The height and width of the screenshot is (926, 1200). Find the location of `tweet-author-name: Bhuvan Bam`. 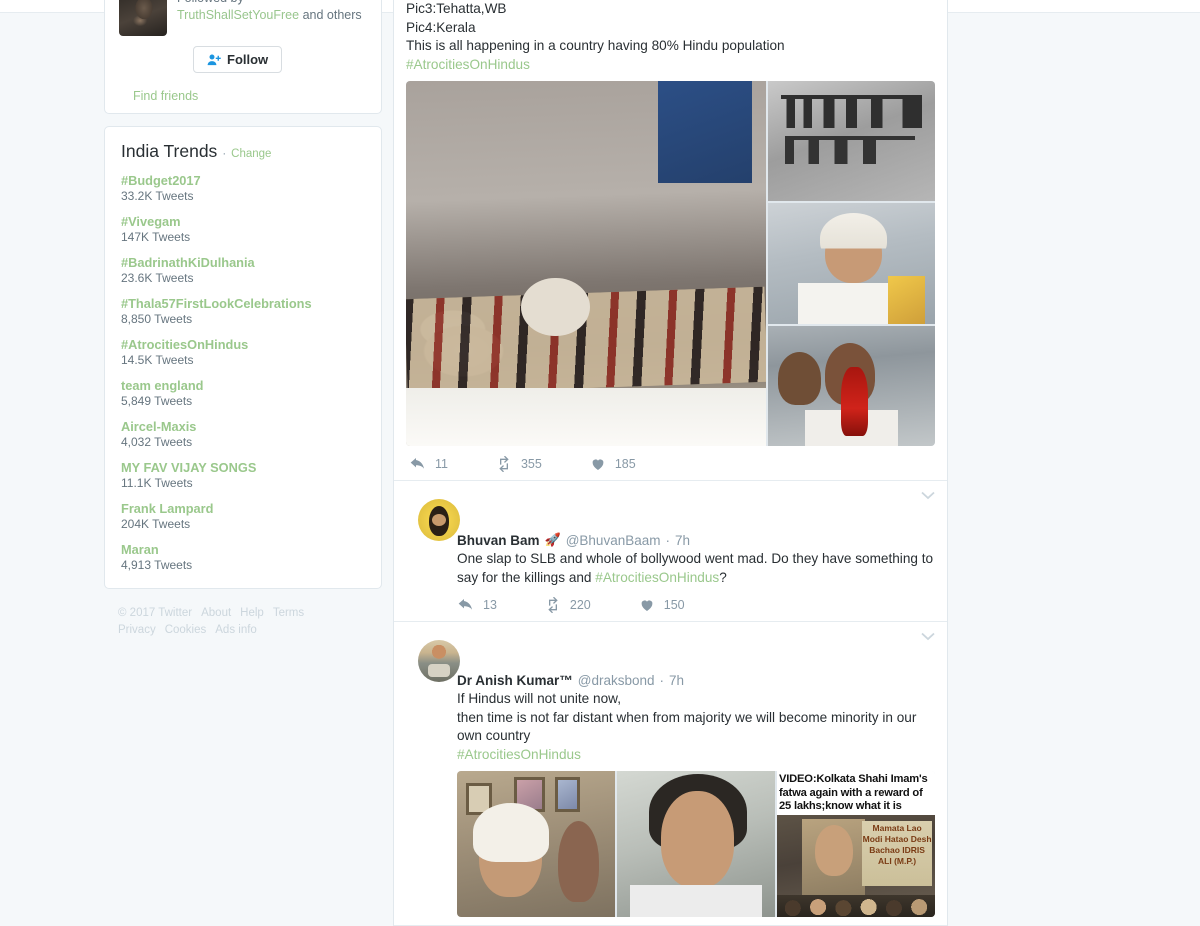

tweet-author-name: Bhuvan Bam is located at coordinates (498, 540).